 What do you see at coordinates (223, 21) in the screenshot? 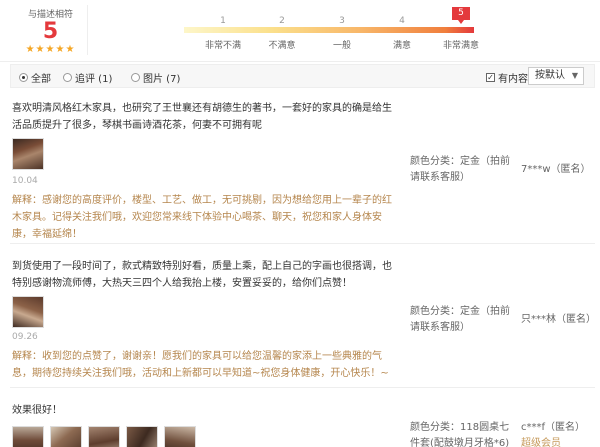
I see `scale-number-1: 1` at bounding box center [223, 21].